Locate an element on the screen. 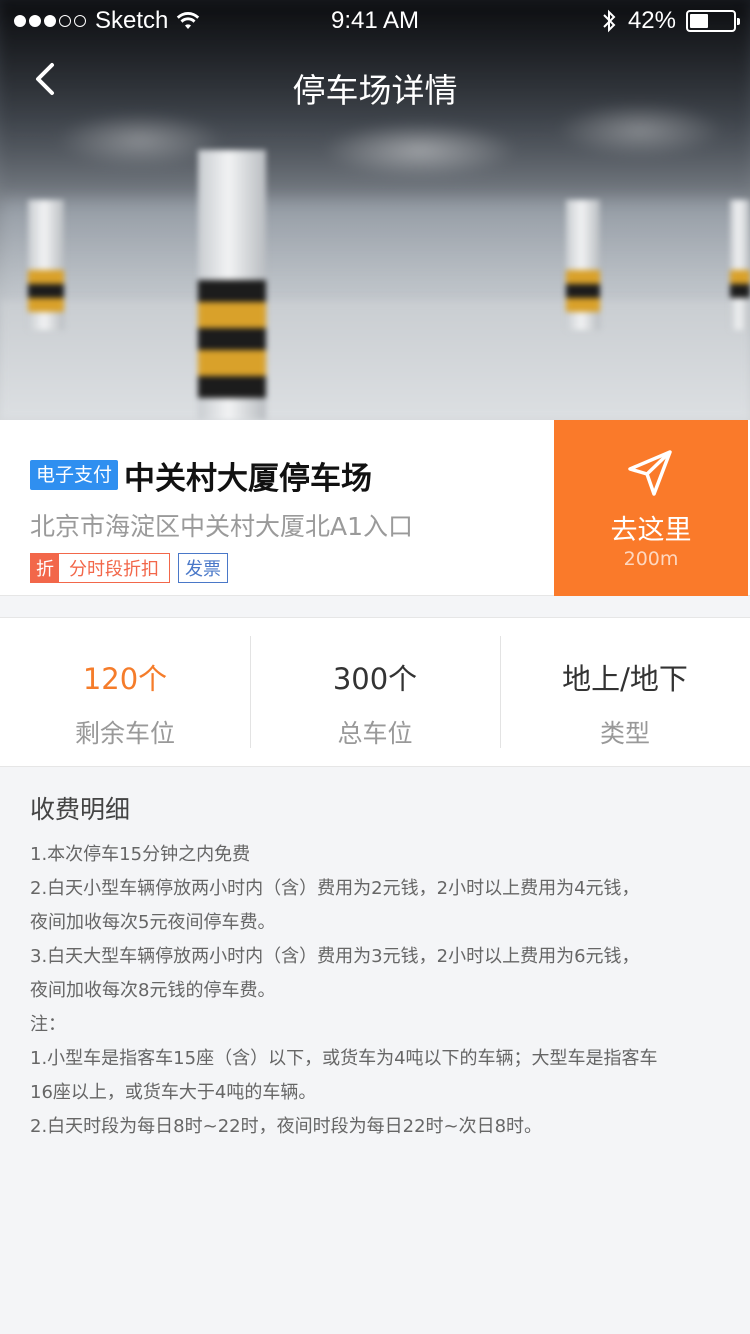 The width and height of the screenshot is (750, 1334). stats-panel: 120个 剩余车位 300个 总车位 地上/地下 类型 is located at coordinates (375, 692).